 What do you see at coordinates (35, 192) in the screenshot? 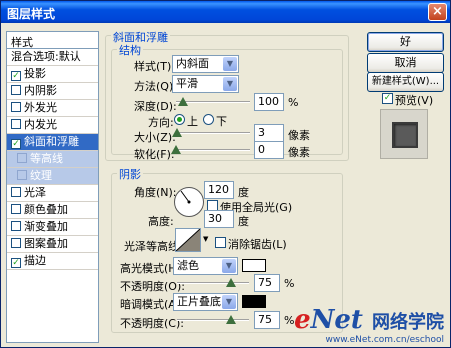
I see `sidebar-item-label: 光泽` at bounding box center [35, 192].